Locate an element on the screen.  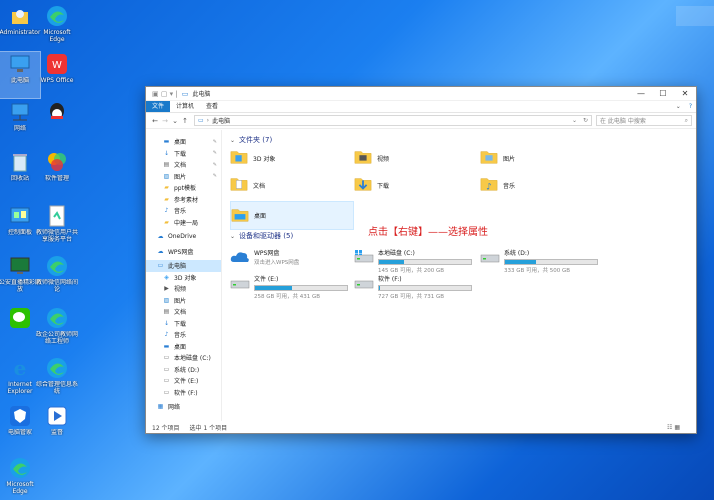
music-icon: ♪ is located at coordinates (166, 211).